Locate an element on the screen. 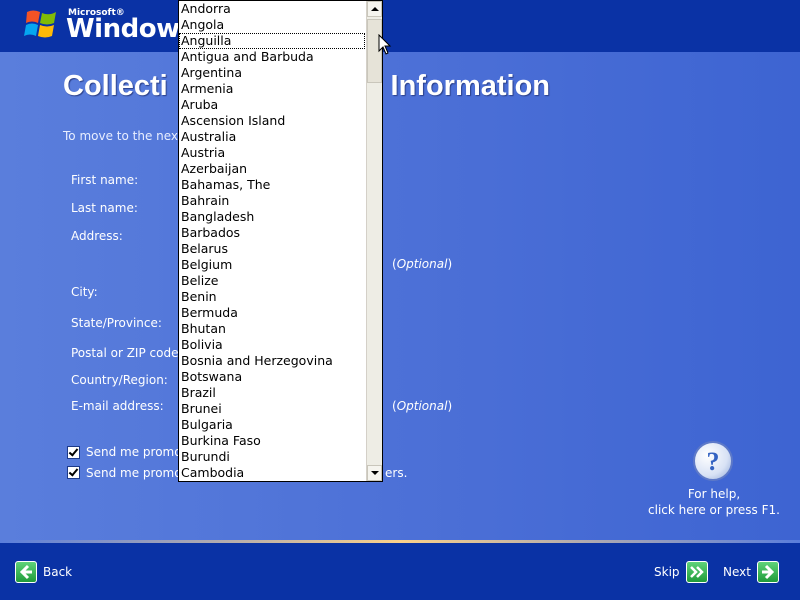  country-option: Bulgaria is located at coordinates (272, 425).